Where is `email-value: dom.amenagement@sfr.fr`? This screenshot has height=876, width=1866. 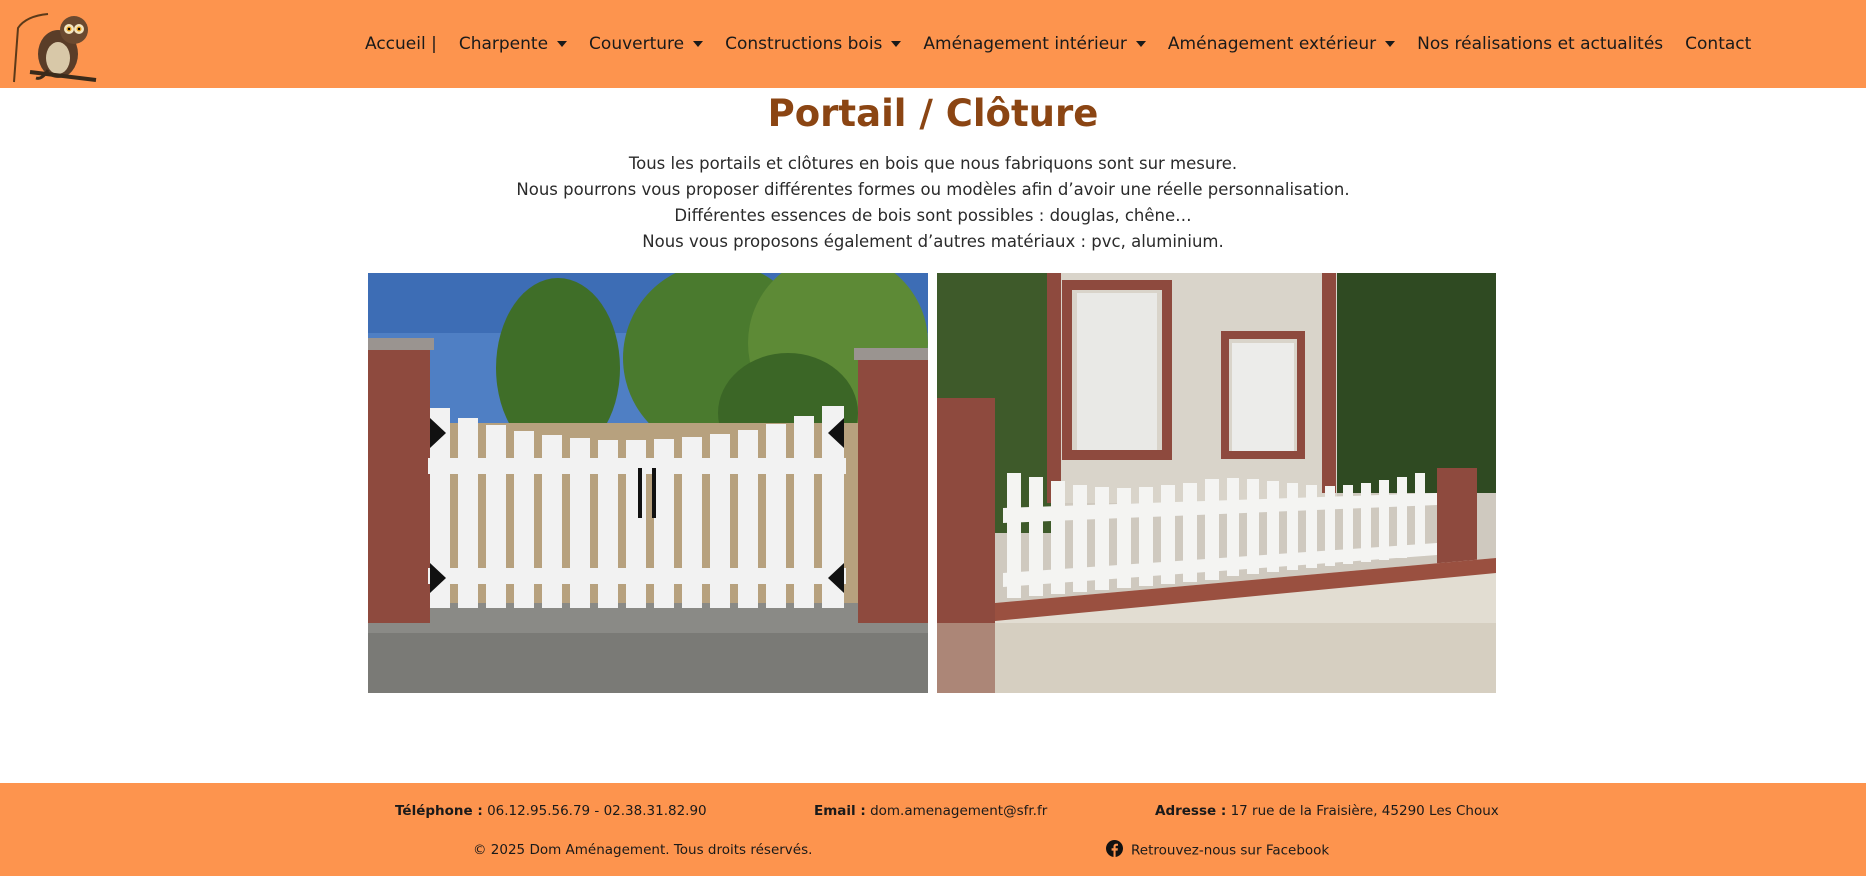
email-value: dom.amenagement@sfr.fr is located at coordinates (958, 811).